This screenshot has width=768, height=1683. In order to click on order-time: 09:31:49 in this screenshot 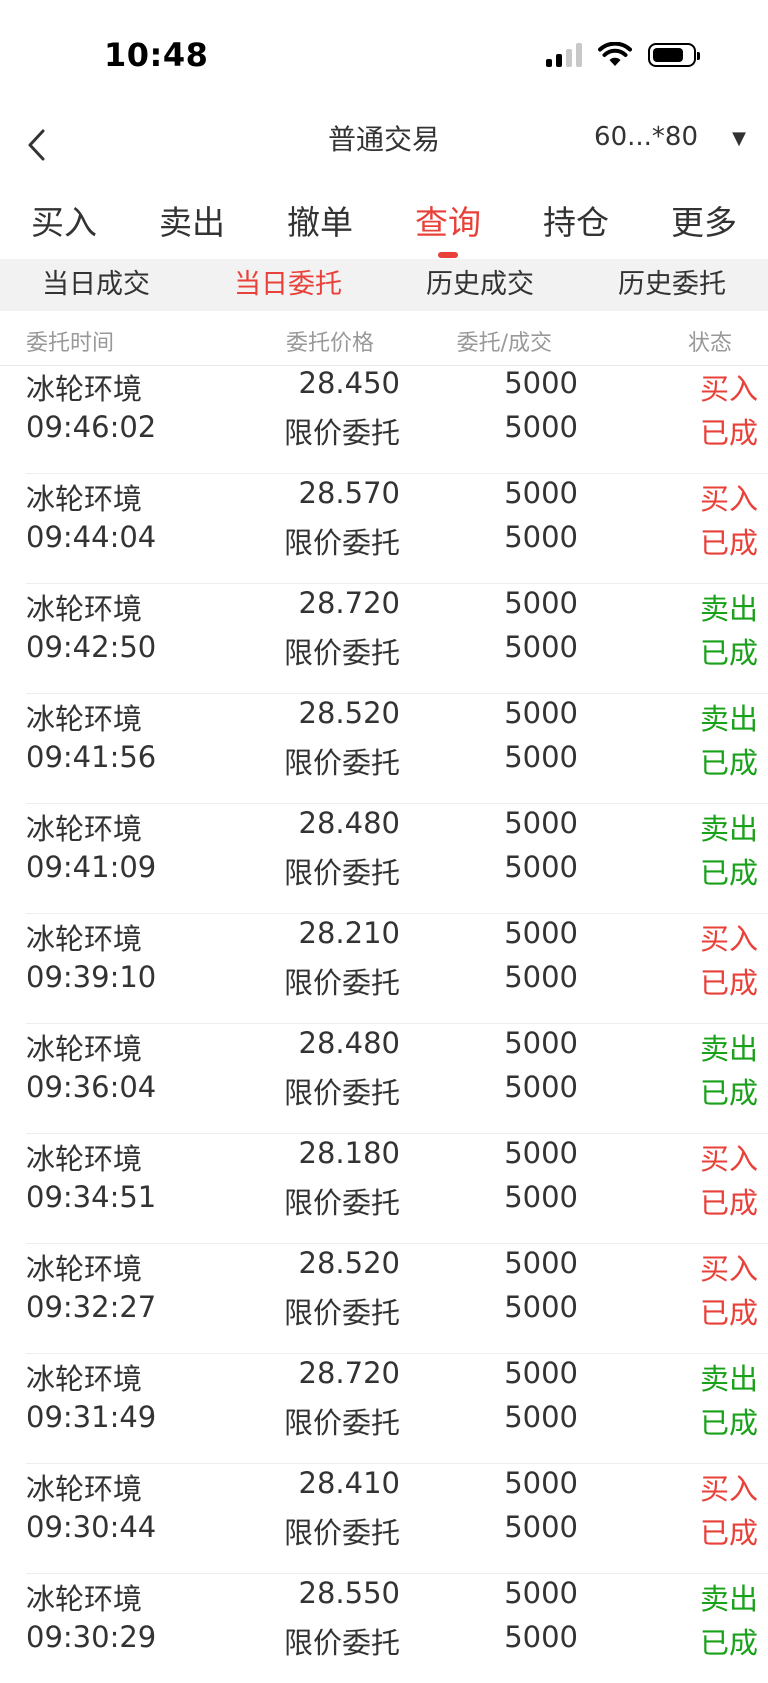, I will do `click(91, 1417)`.